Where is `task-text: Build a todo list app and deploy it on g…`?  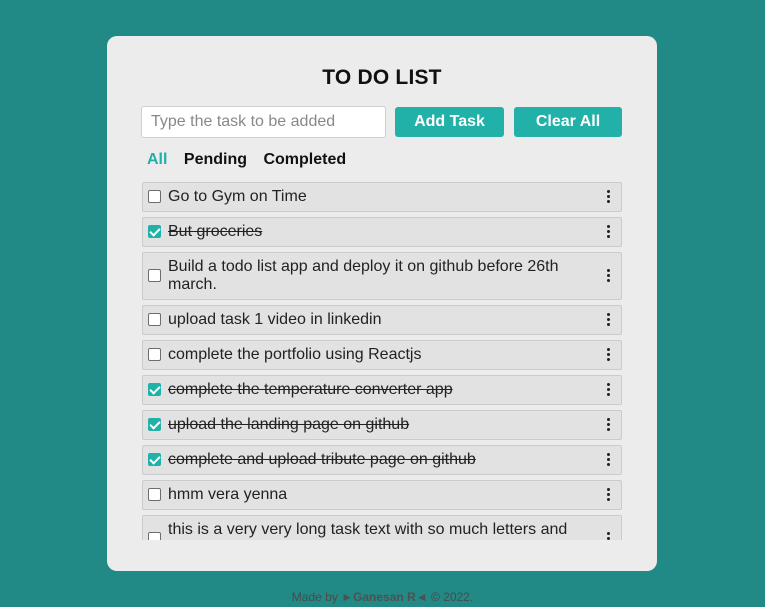 task-text: Build a todo list app and deploy it on g… is located at coordinates (363, 275).